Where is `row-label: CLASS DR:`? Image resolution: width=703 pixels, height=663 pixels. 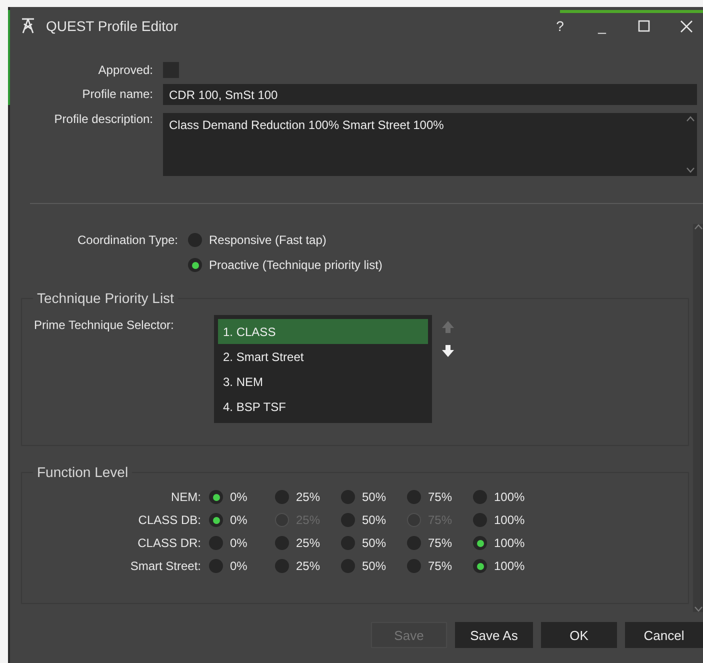 row-label: CLASS DR: is located at coordinates (169, 543).